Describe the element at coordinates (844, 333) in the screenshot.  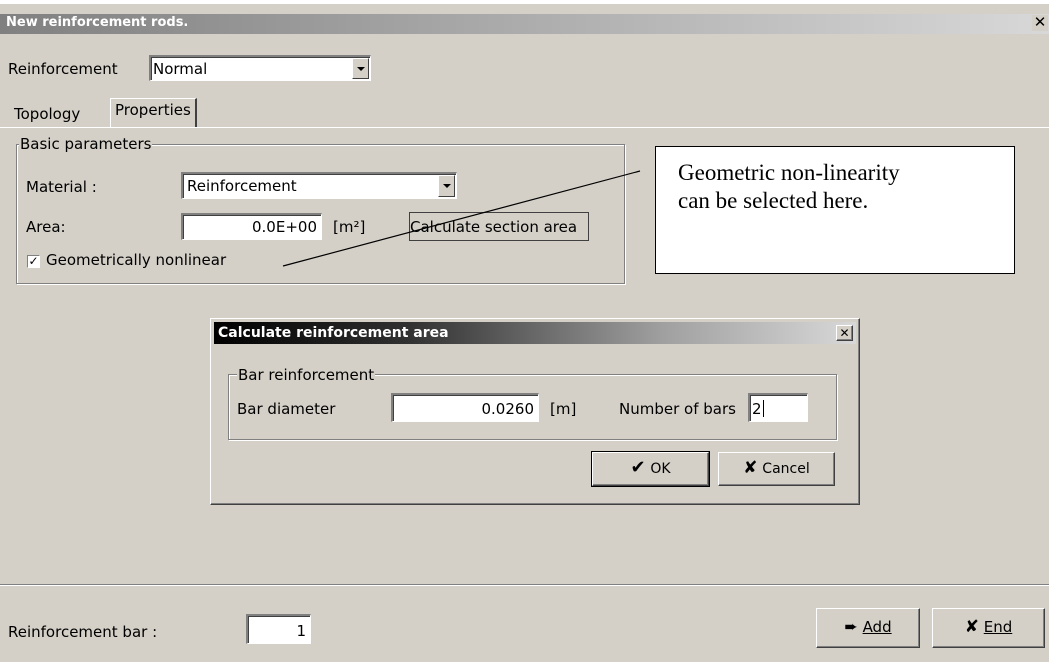
I see `close-icon: ✕` at that location.